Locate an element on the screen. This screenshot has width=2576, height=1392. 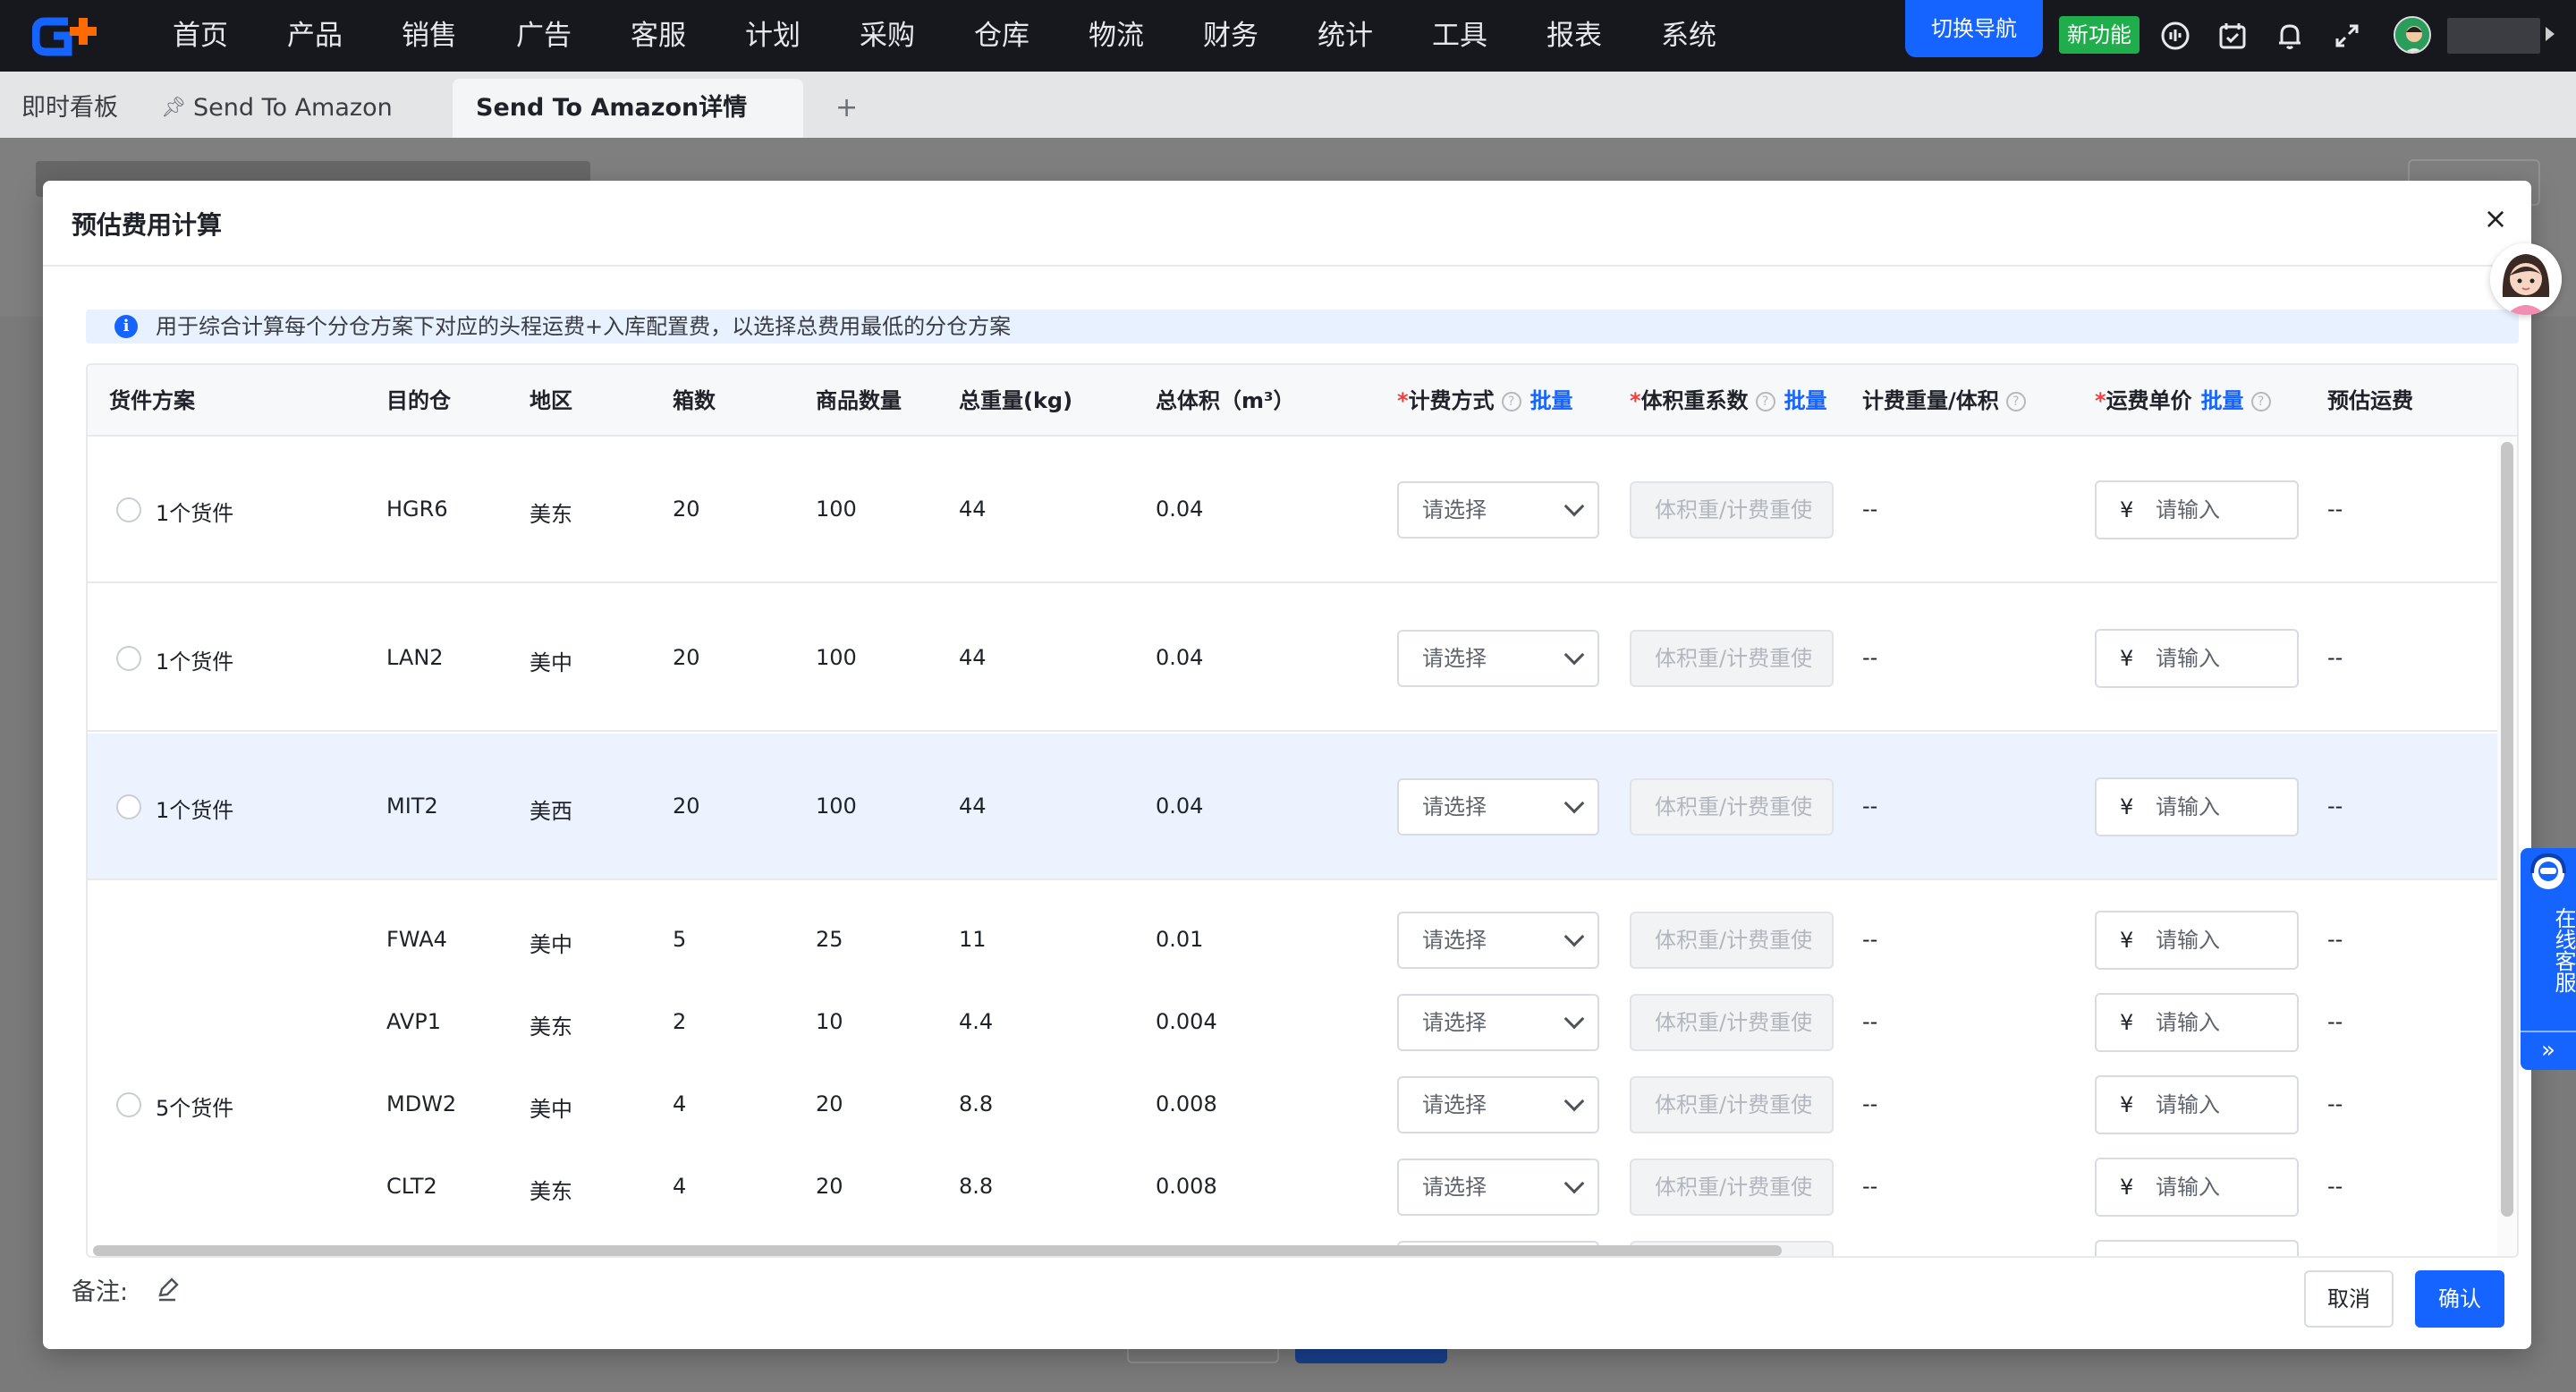
fullscreen-icon is located at coordinates (2347, 36).